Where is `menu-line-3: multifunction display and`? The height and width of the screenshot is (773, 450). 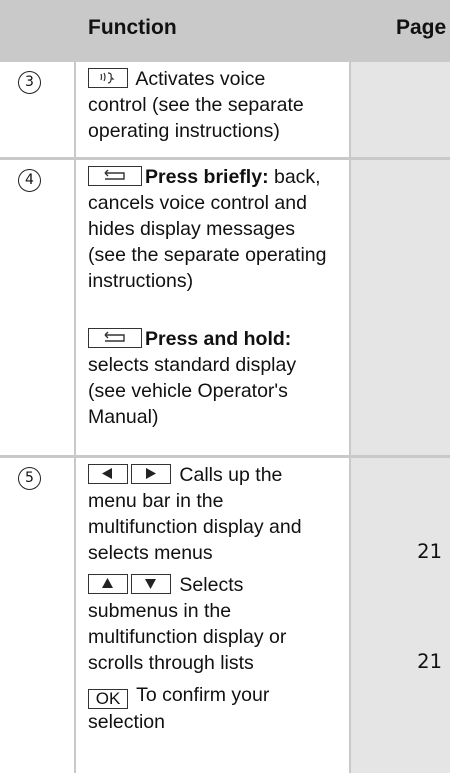 menu-line-3: multifunction display and is located at coordinates (195, 527).